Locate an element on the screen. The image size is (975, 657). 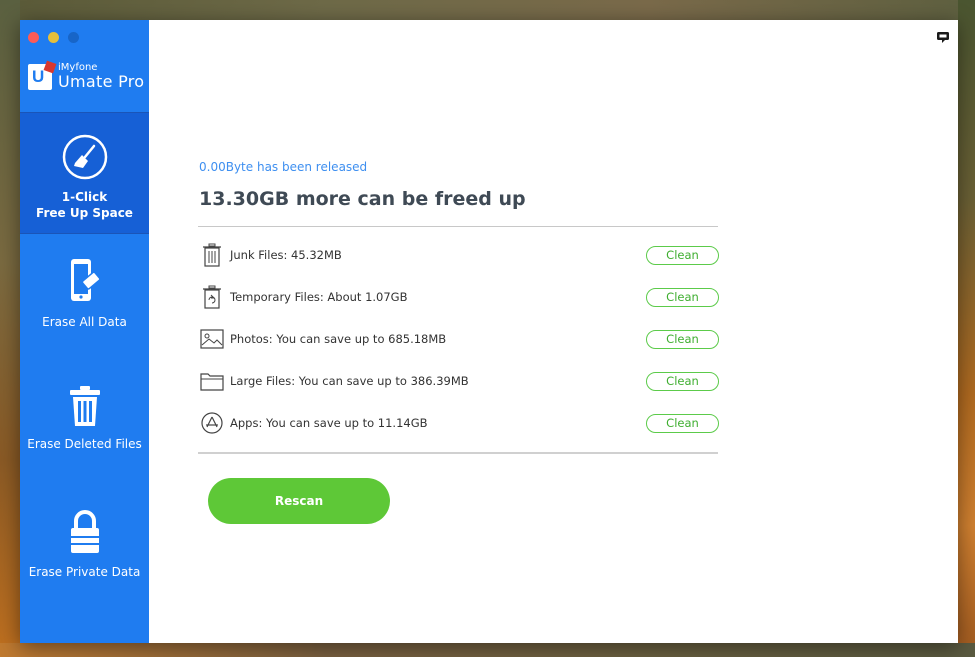
close-window-button is located at coordinates (33, 37).